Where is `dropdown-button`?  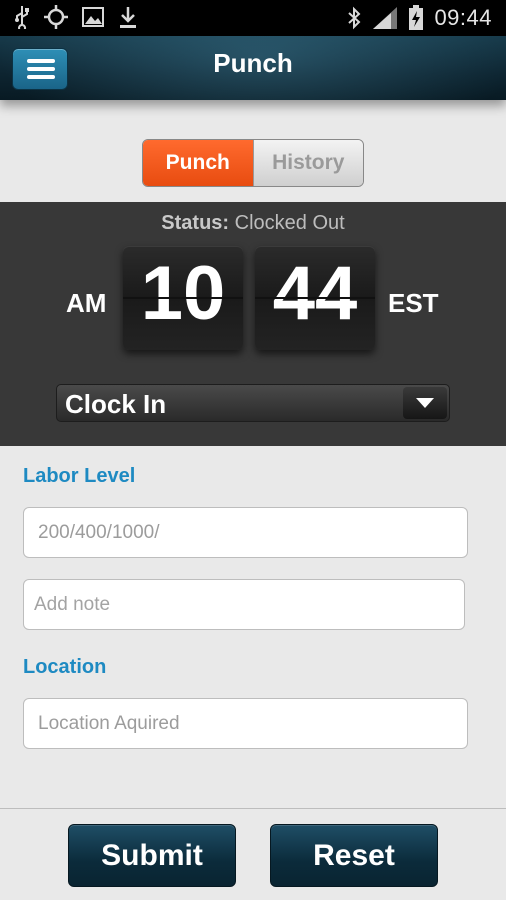
dropdown-button is located at coordinates (425, 403).